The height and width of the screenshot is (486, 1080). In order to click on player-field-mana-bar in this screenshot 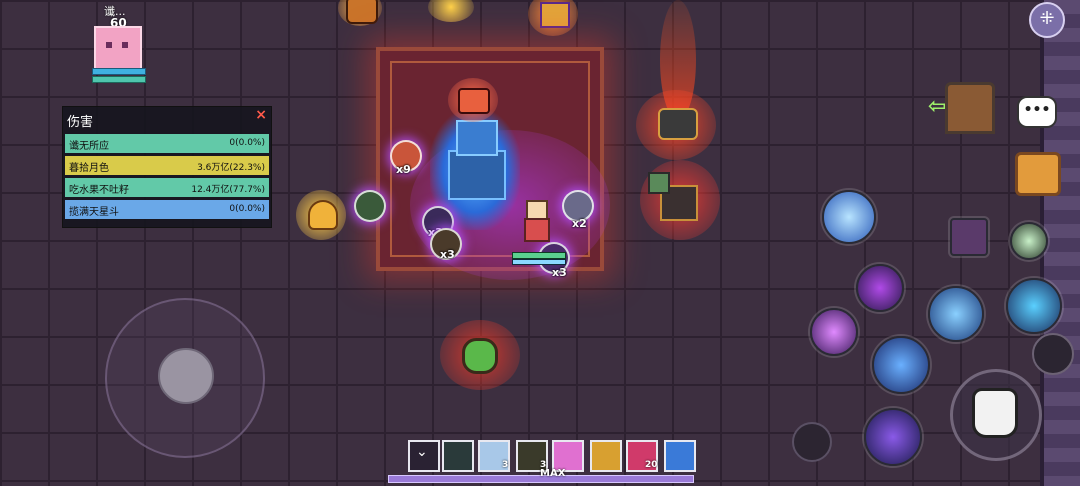, I will do `click(539, 262)`.